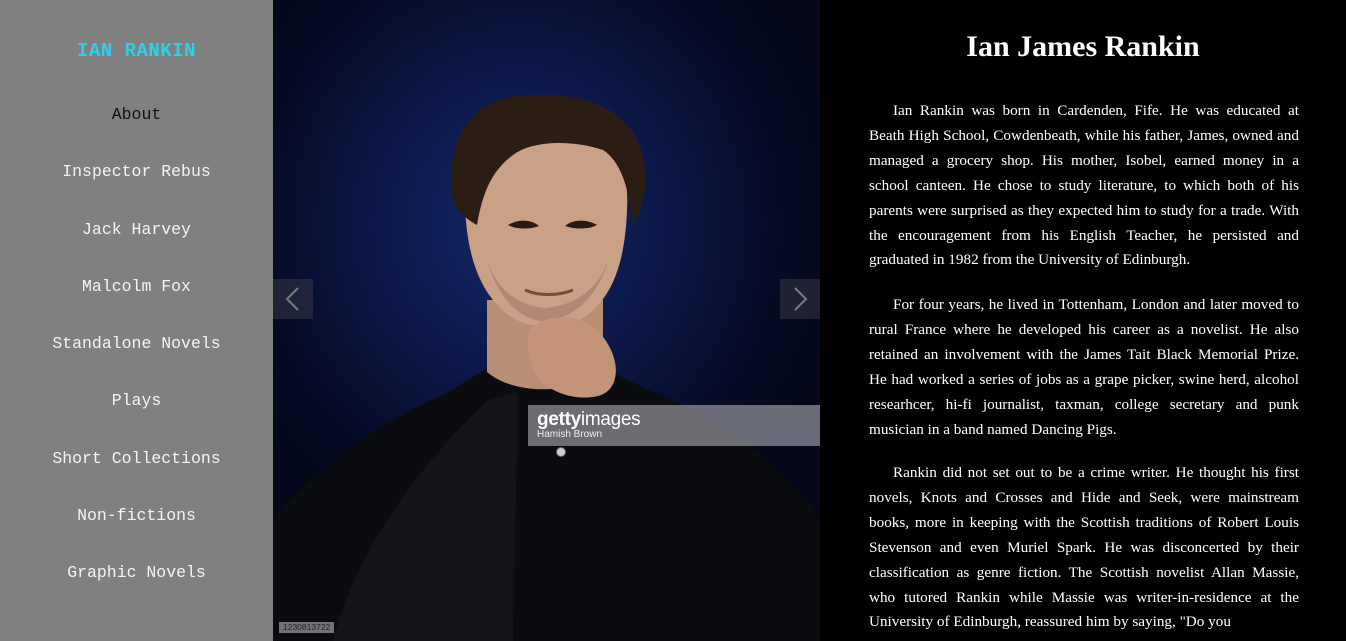 Image resolution: width=1346 pixels, height=641 pixels. Describe the element at coordinates (136, 343) in the screenshot. I see `nav-item-standalone-novels: Standalone Novels` at that location.